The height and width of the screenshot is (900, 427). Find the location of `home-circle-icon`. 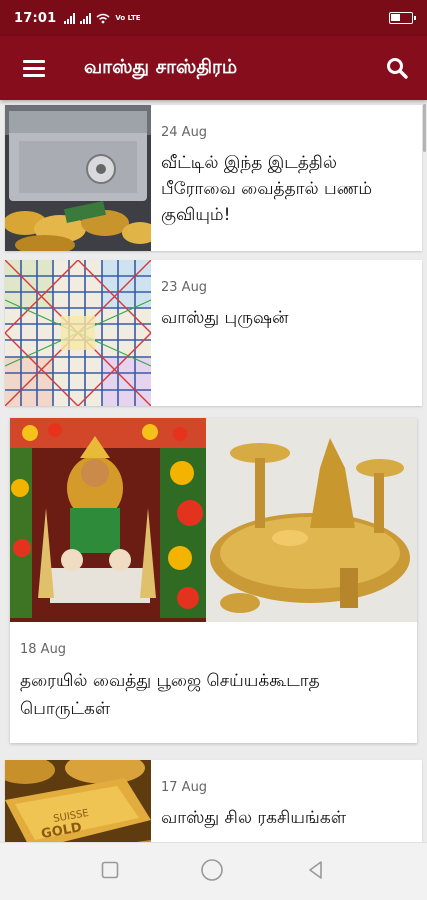

home-circle-icon is located at coordinates (212, 869).